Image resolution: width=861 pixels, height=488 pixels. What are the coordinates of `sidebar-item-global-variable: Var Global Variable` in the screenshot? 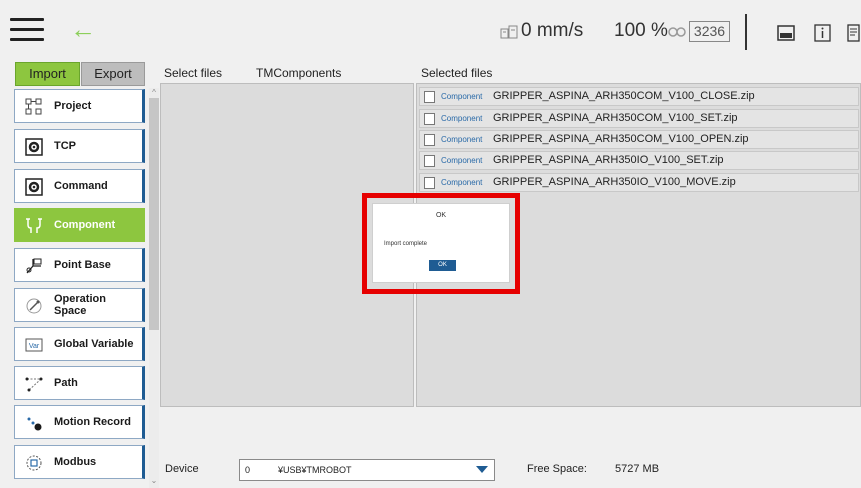 It's located at (79, 344).